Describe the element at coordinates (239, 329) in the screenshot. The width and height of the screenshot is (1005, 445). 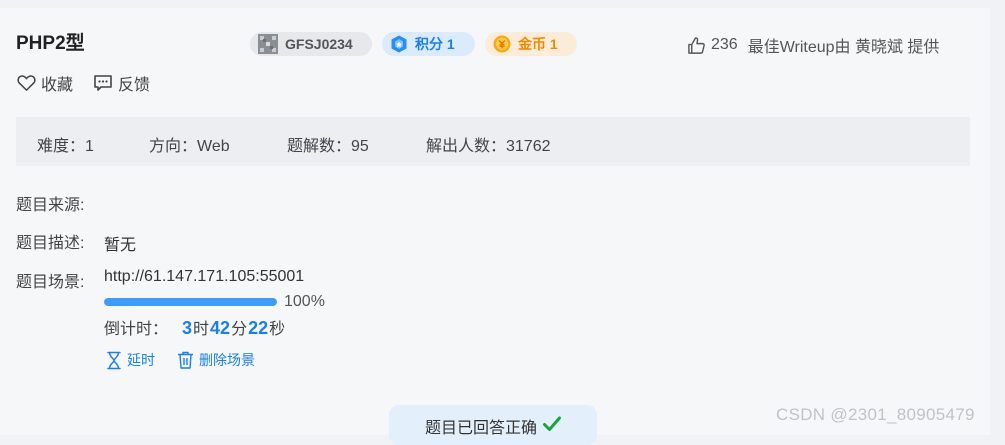
I see `countdown-minutes-unit: 分` at that location.